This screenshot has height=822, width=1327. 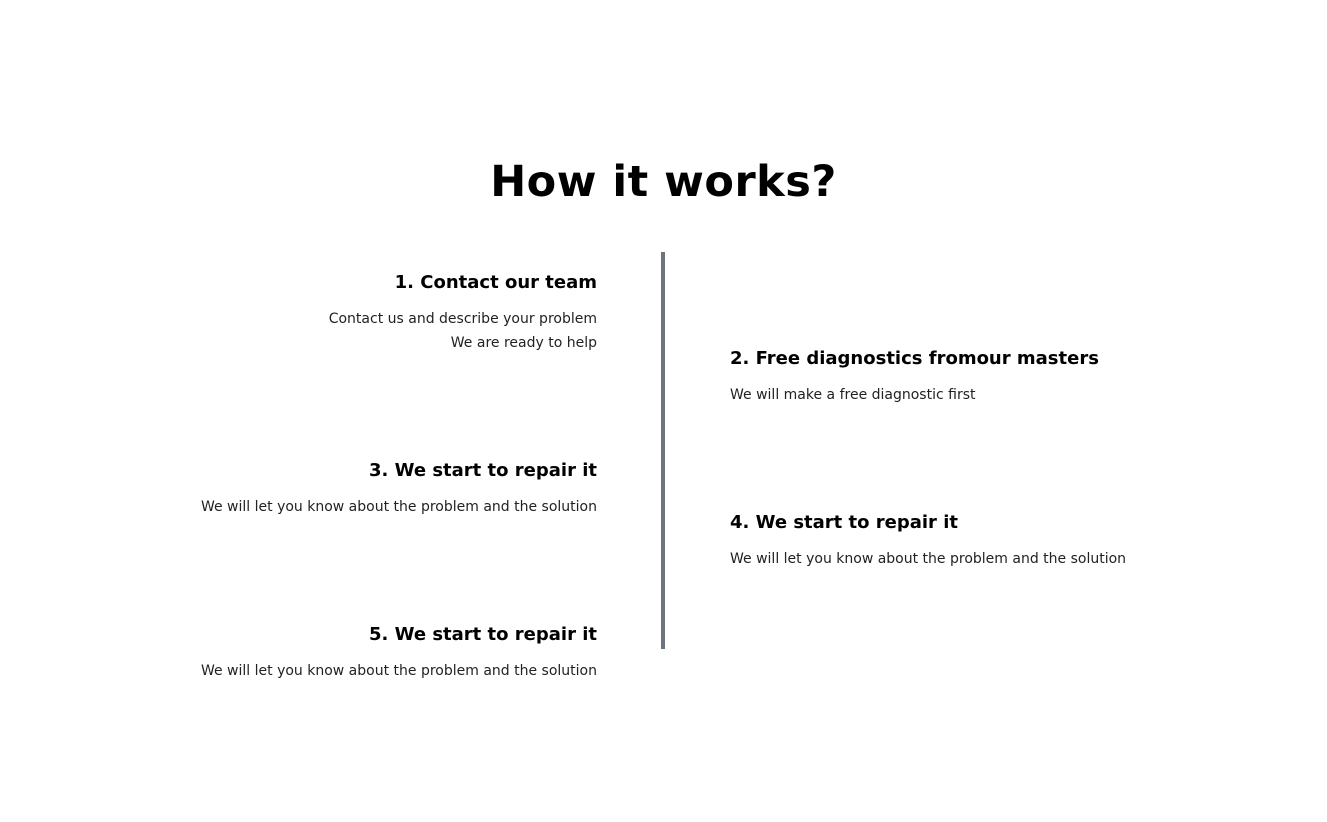 What do you see at coordinates (914, 358) in the screenshot?
I see `step-title: 2. Free diagnostics fromour masters` at bounding box center [914, 358].